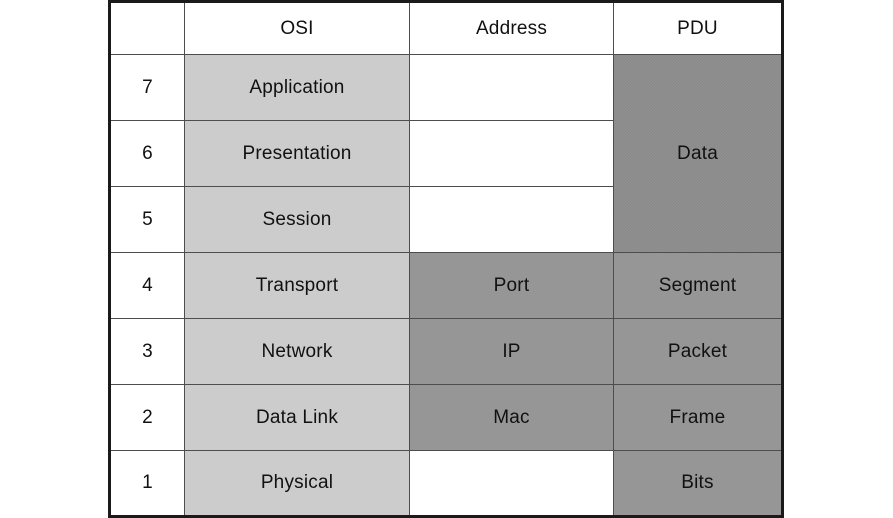  I want to click on table-header-row: OSI Address PDU, so click(446, 28).